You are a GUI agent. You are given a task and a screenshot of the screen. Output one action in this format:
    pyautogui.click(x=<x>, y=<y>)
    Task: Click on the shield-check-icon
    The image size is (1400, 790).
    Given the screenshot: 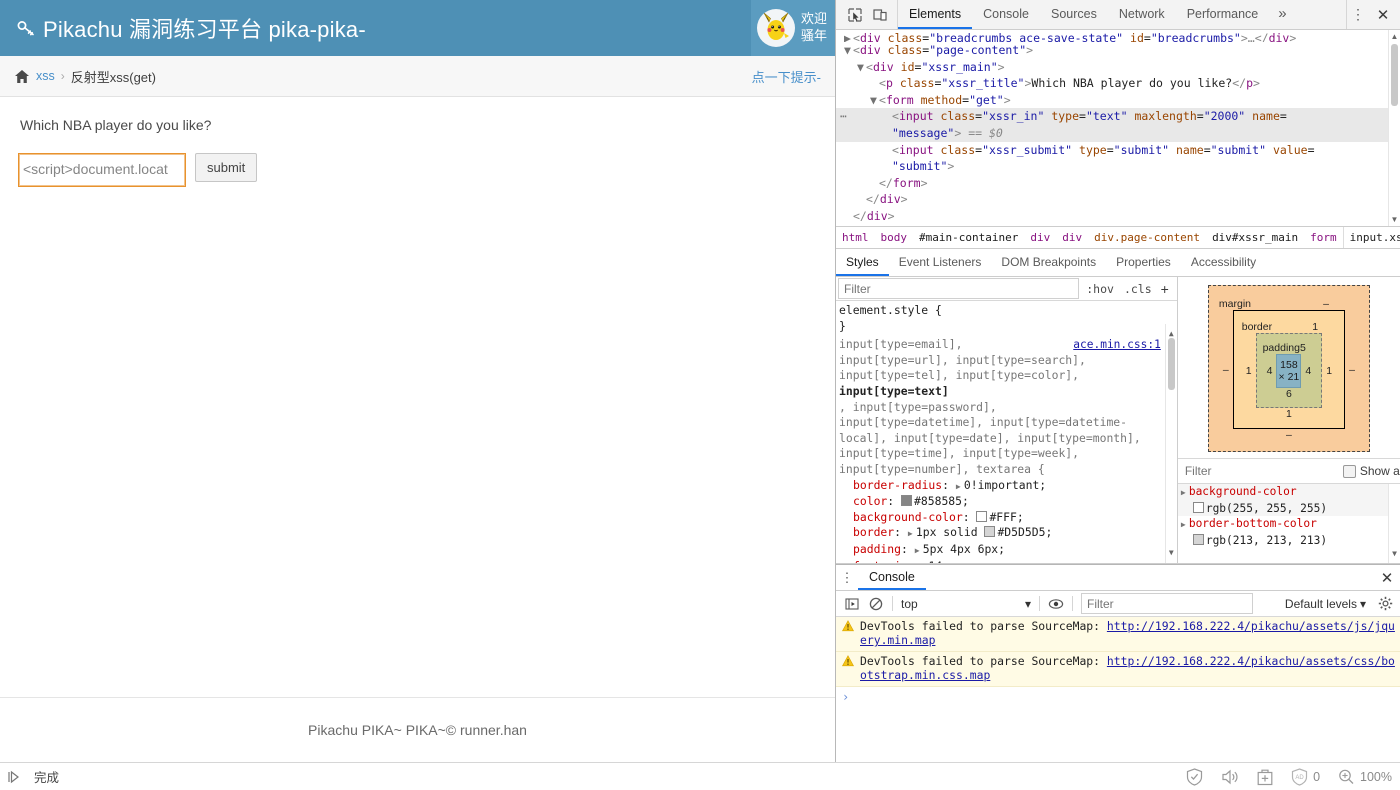 What is the action you would take?
    pyautogui.click(x=1194, y=776)
    